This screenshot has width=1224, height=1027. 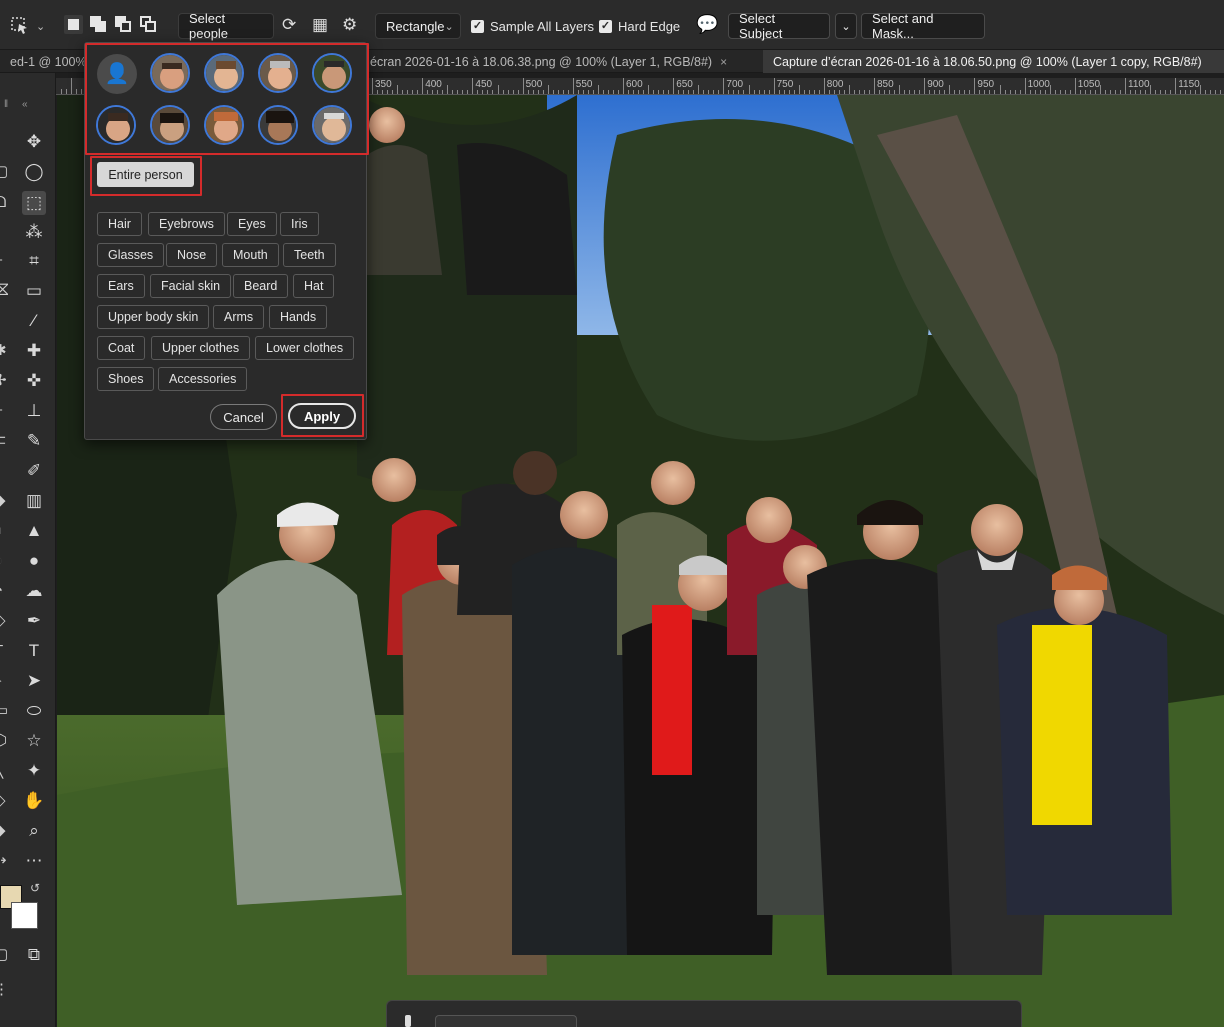 What do you see at coordinates (34, 711) in the screenshot?
I see `ellipse-tool-icon: ⬭` at bounding box center [34, 711].